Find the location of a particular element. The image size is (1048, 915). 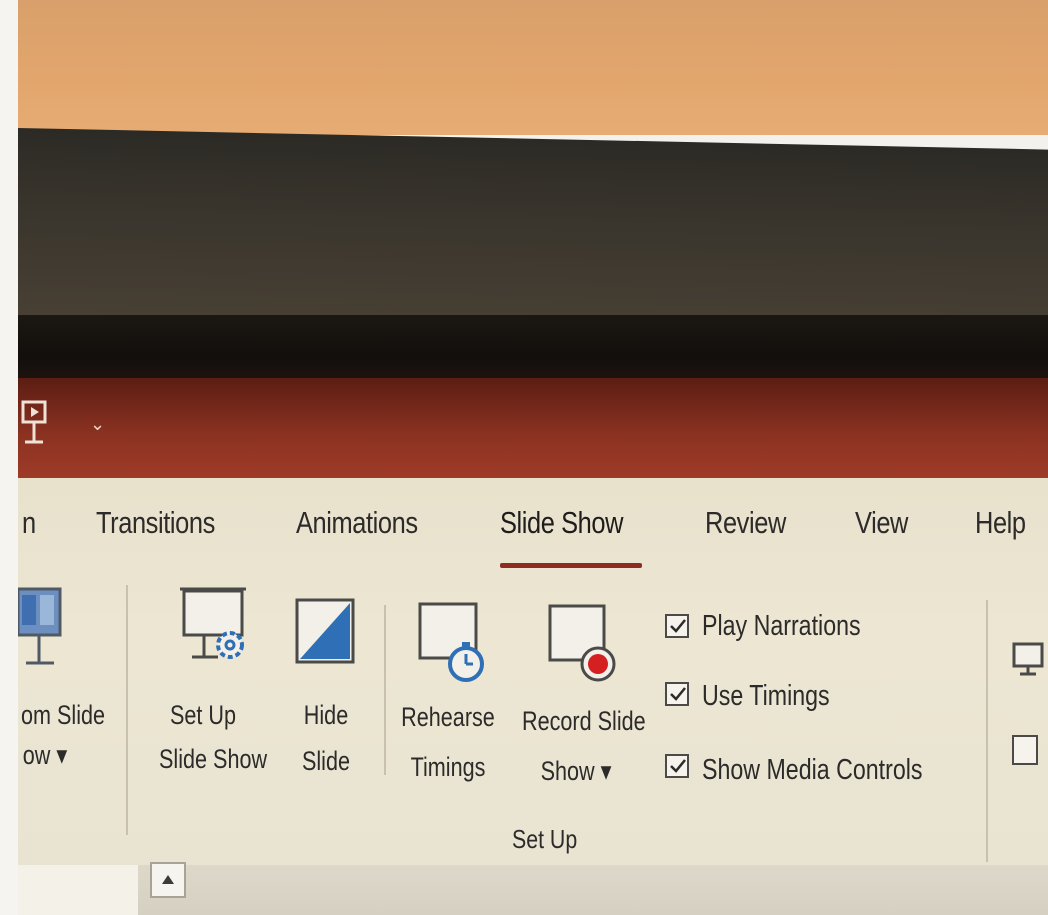

set-up-slide-show-icon is located at coordinates (218, 631).